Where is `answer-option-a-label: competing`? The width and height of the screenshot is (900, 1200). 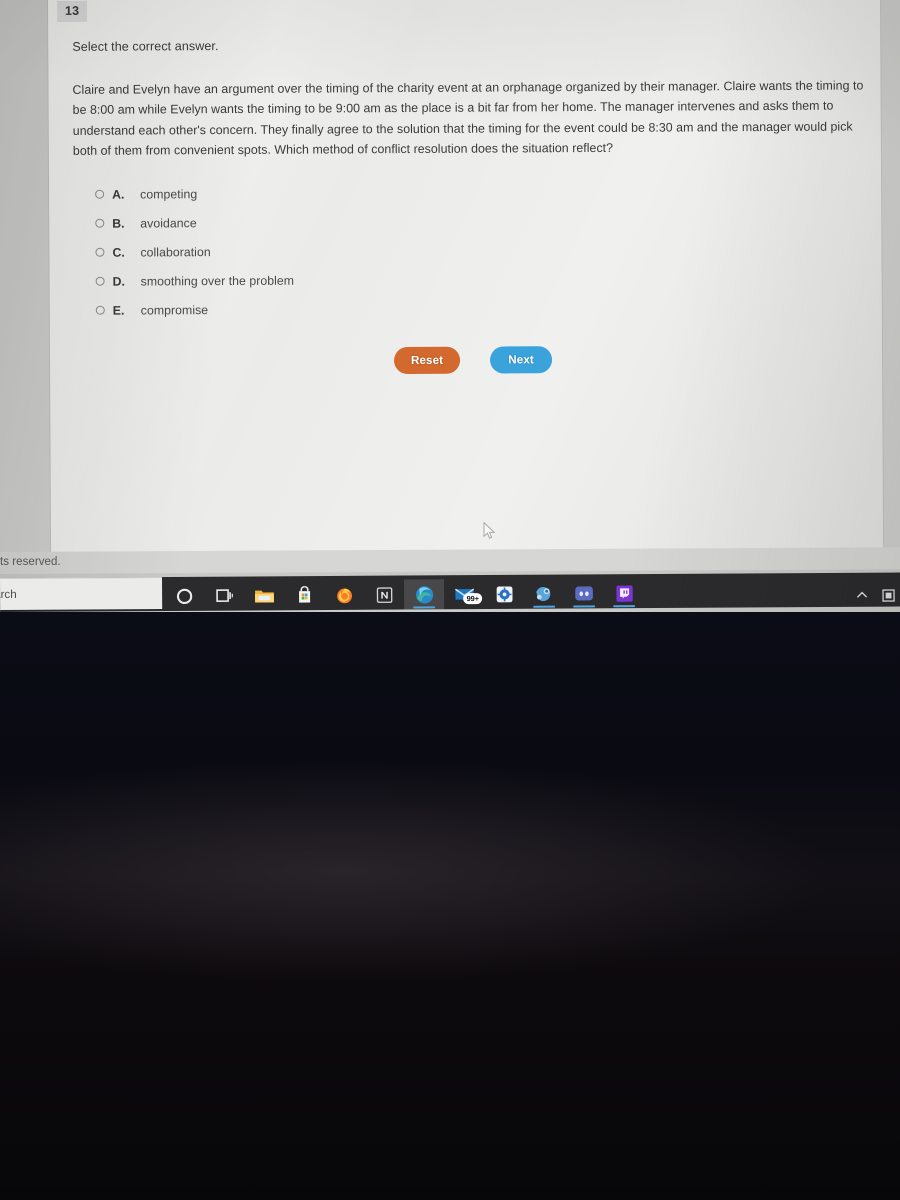
answer-option-a-label: competing is located at coordinates (169, 193).